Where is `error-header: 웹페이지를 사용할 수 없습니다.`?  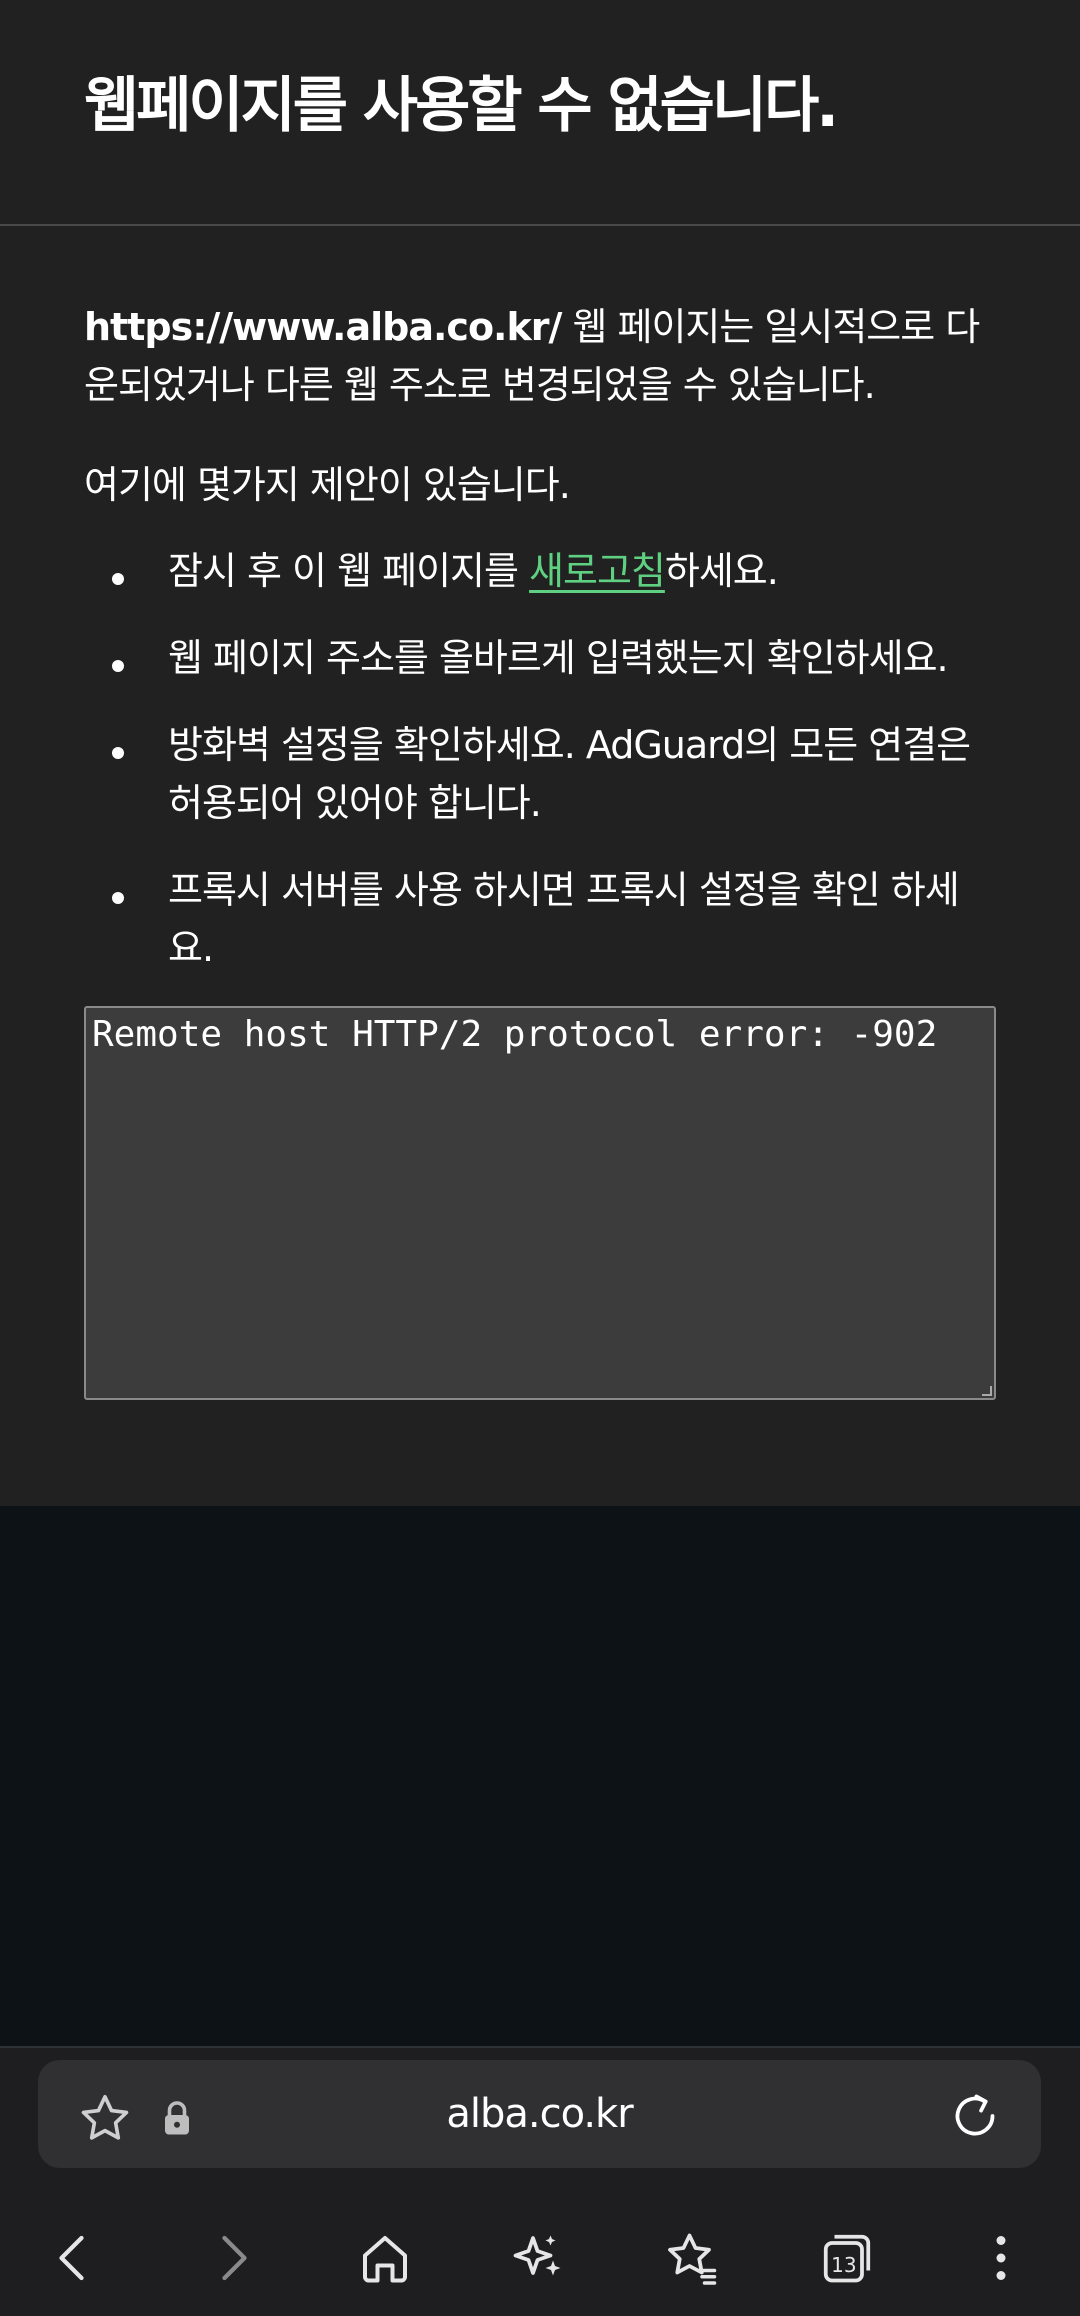
error-header: 웹페이지를 사용할 수 없습니다. is located at coordinates (540, 113).